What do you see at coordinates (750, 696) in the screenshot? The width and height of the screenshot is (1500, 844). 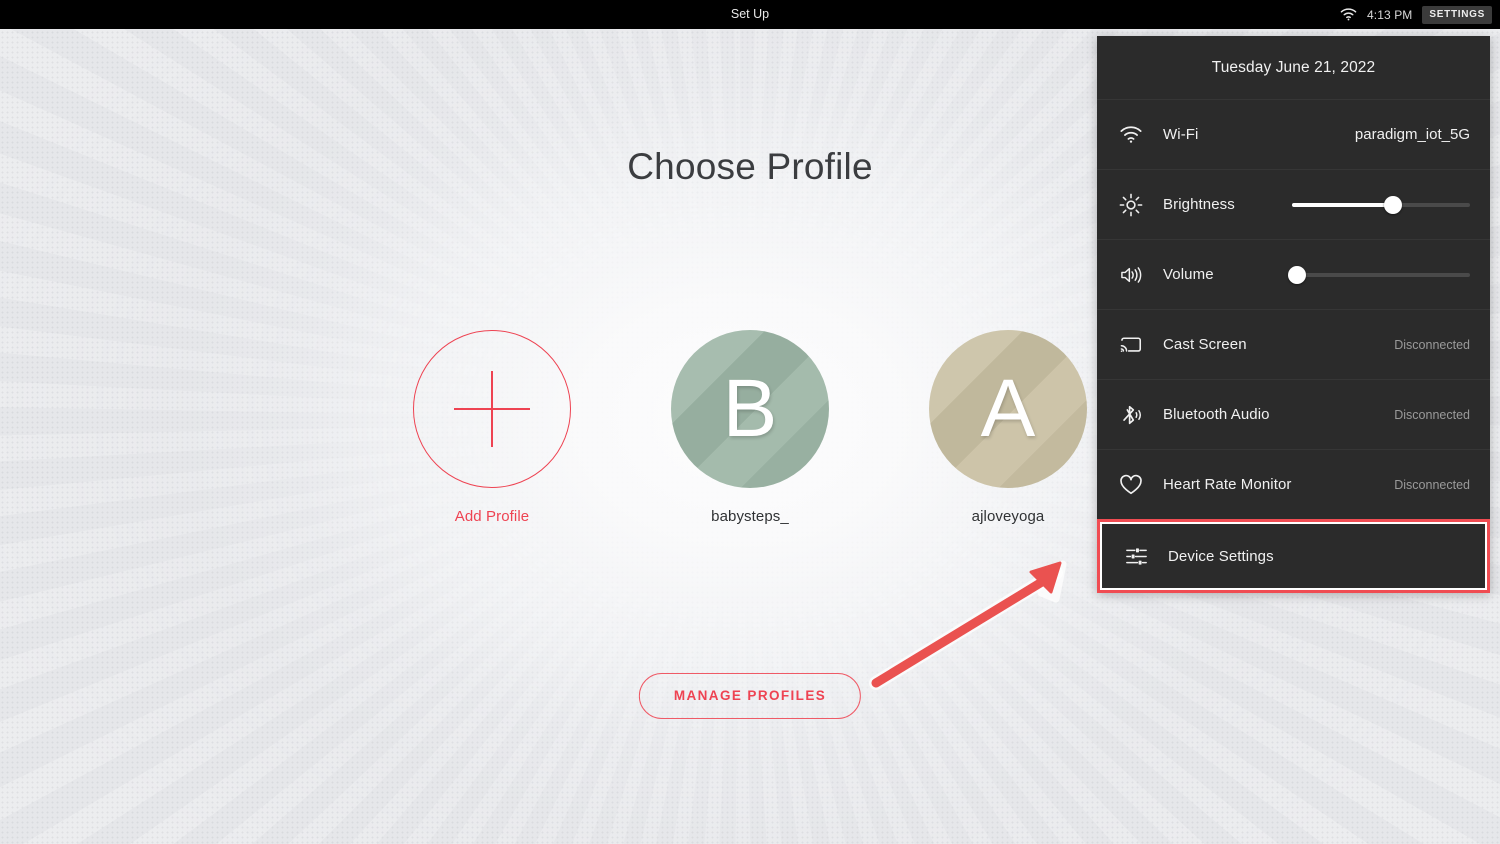 I see `manage-profiles-button: MANAGE PROFILES` at bounding box center [750, 696].